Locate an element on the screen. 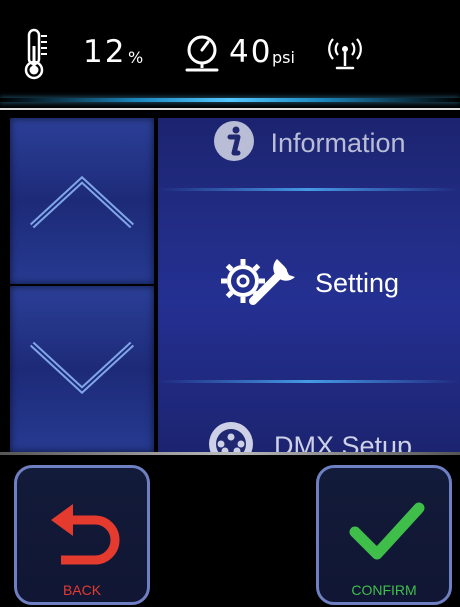 The image size is (460, 607). back-label: BACK is located at coordinates (82, 590).